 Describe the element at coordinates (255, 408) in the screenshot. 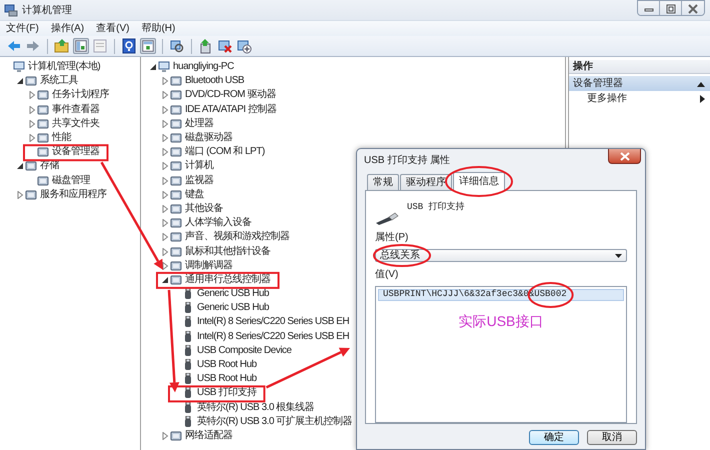

I see `tree-item: 英特尔(R) USB 3.0 根集线器` at that location.